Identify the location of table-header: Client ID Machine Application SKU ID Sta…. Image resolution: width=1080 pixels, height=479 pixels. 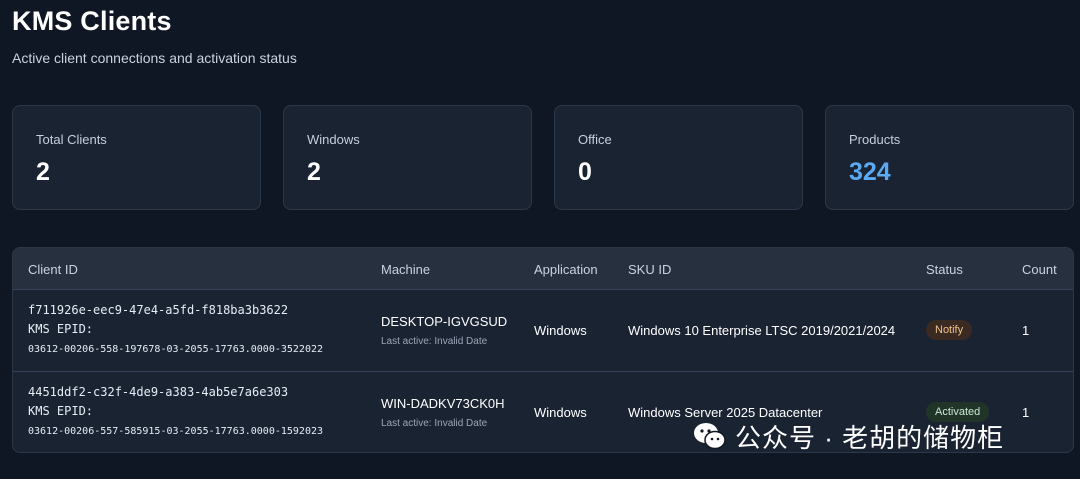
(543, 269).